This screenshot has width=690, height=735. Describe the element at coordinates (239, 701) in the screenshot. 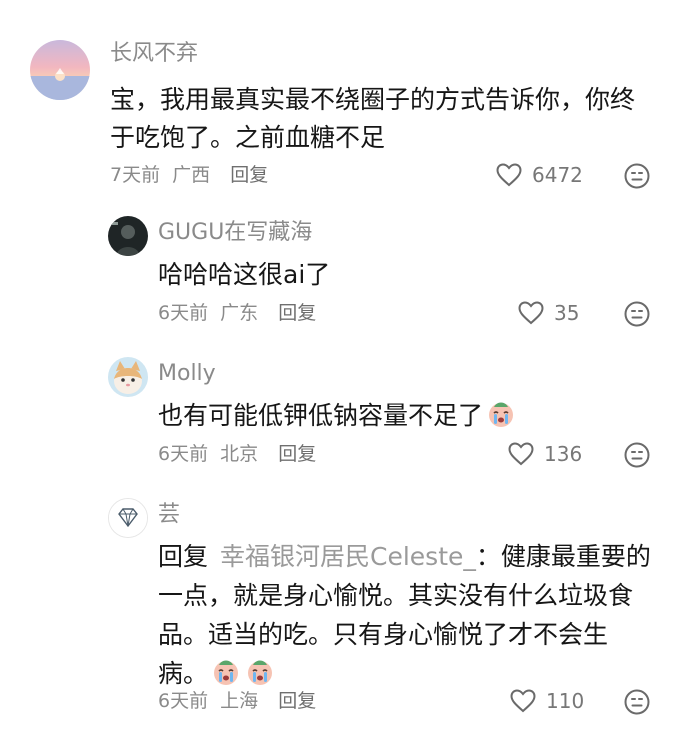

I see `comment-location: 上海` at that location.